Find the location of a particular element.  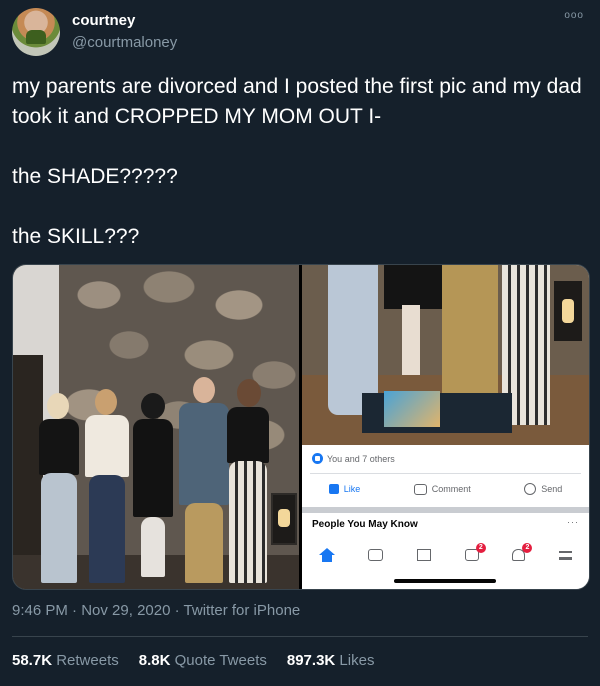

groups-tab-icon: 2 is located at coordinates (475, 552).